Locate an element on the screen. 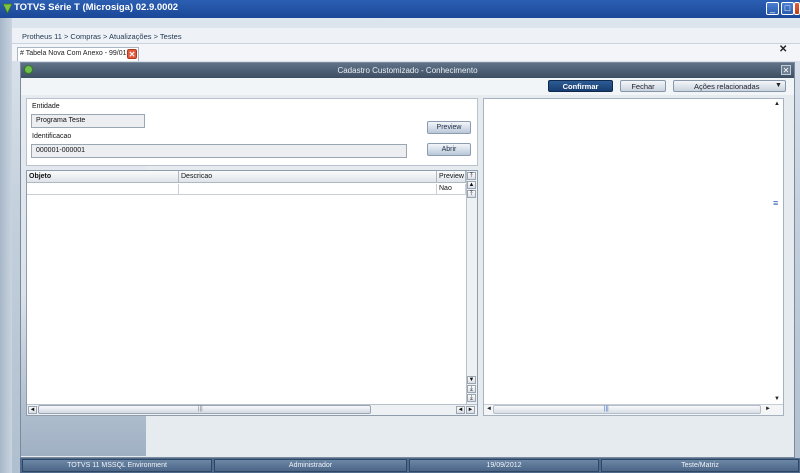 The image size is (800, 473). entity-label: Entidade is located at coordinates (46, 106).